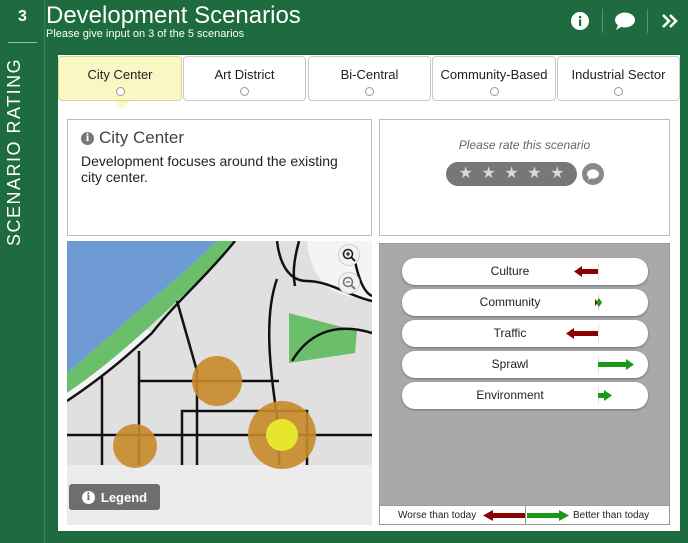 The image size is (688, 543). I want to click on tab-label: Community-Based, so click(494, 74).